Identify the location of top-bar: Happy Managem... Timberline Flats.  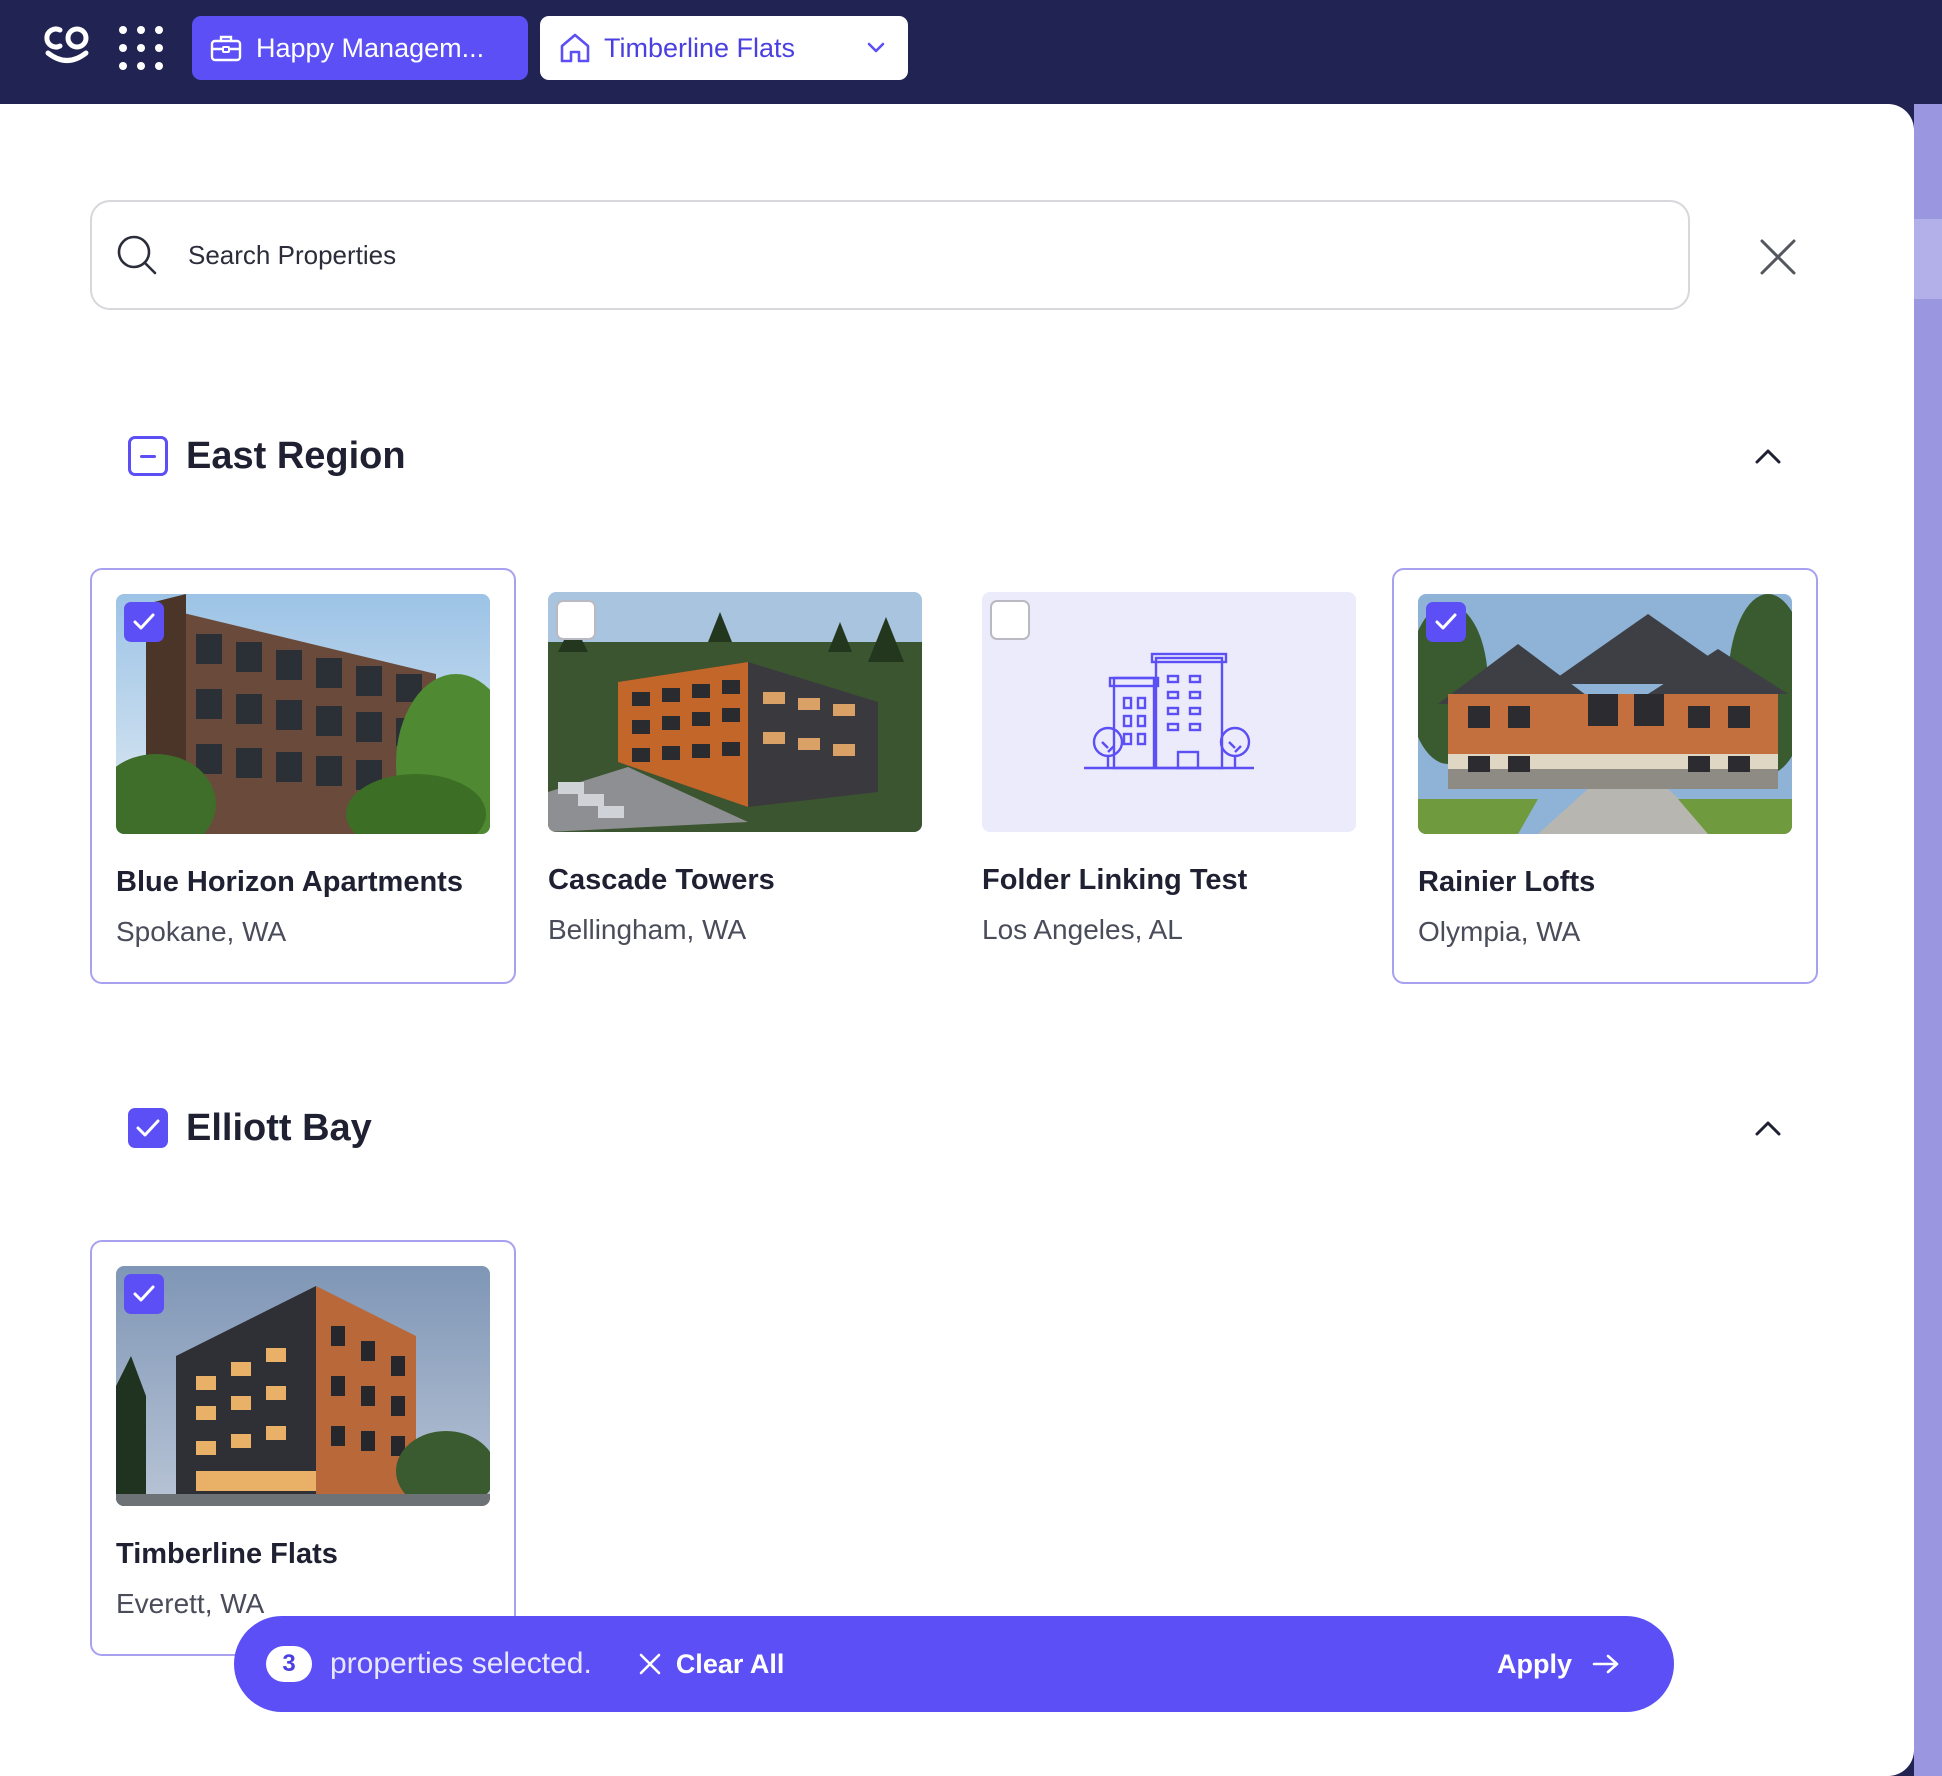
(971, 52).